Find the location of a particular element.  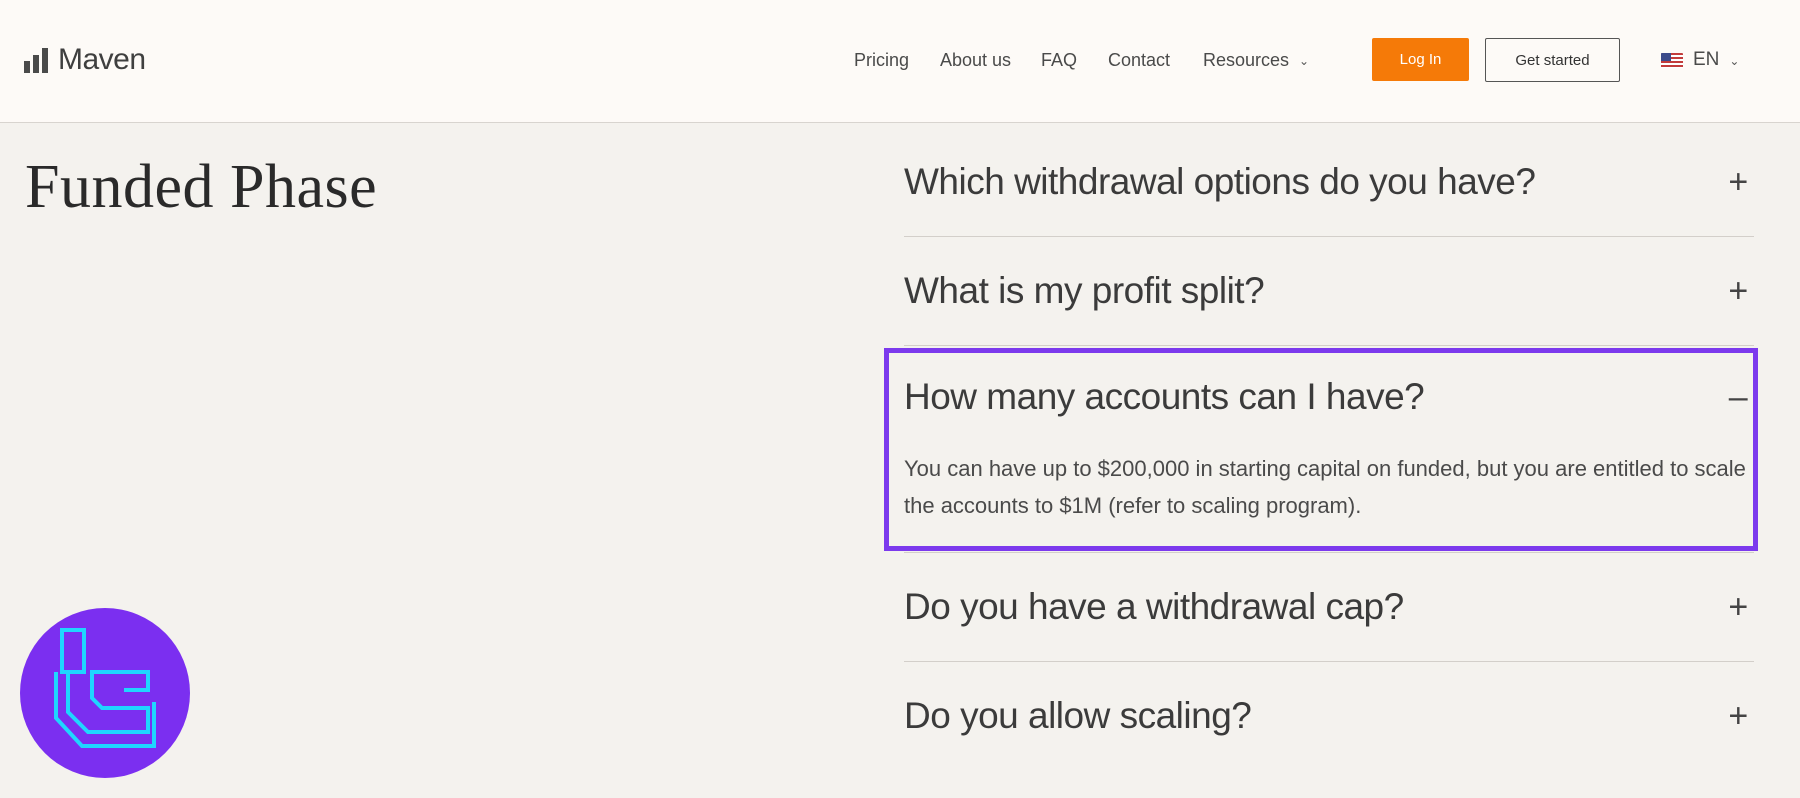

faq-item: Do you allow scaling? + is located at coordinates (1329, 716).